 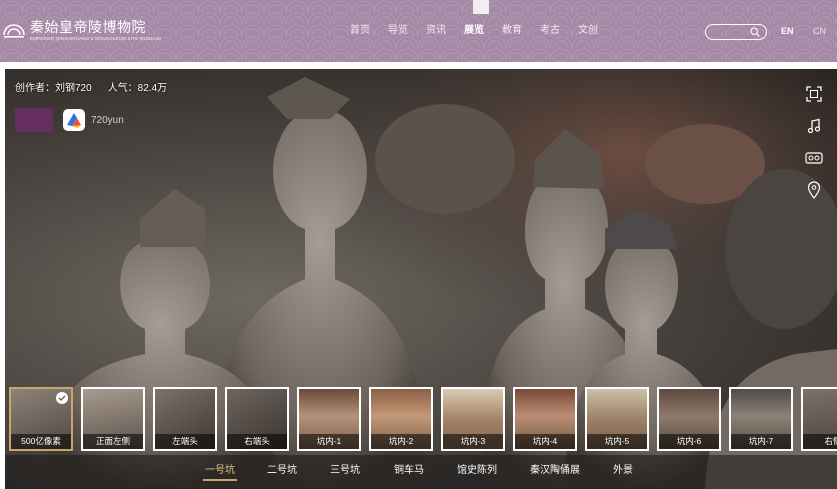 I want to click on tab-label: 三号坑, so click(x=345, y=470).